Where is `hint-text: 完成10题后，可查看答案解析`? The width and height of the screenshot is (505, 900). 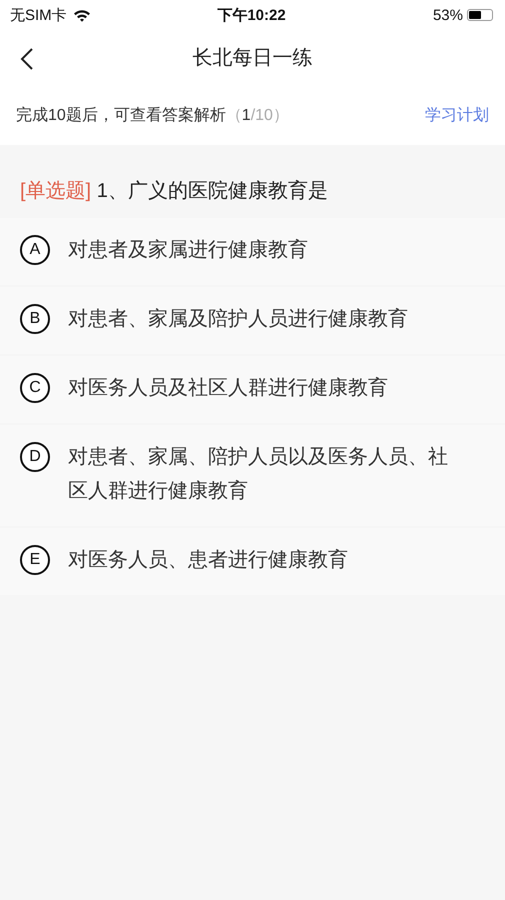 hint-text: 完成10题后，可查看答案解析 is located at coordinates (121, 115).